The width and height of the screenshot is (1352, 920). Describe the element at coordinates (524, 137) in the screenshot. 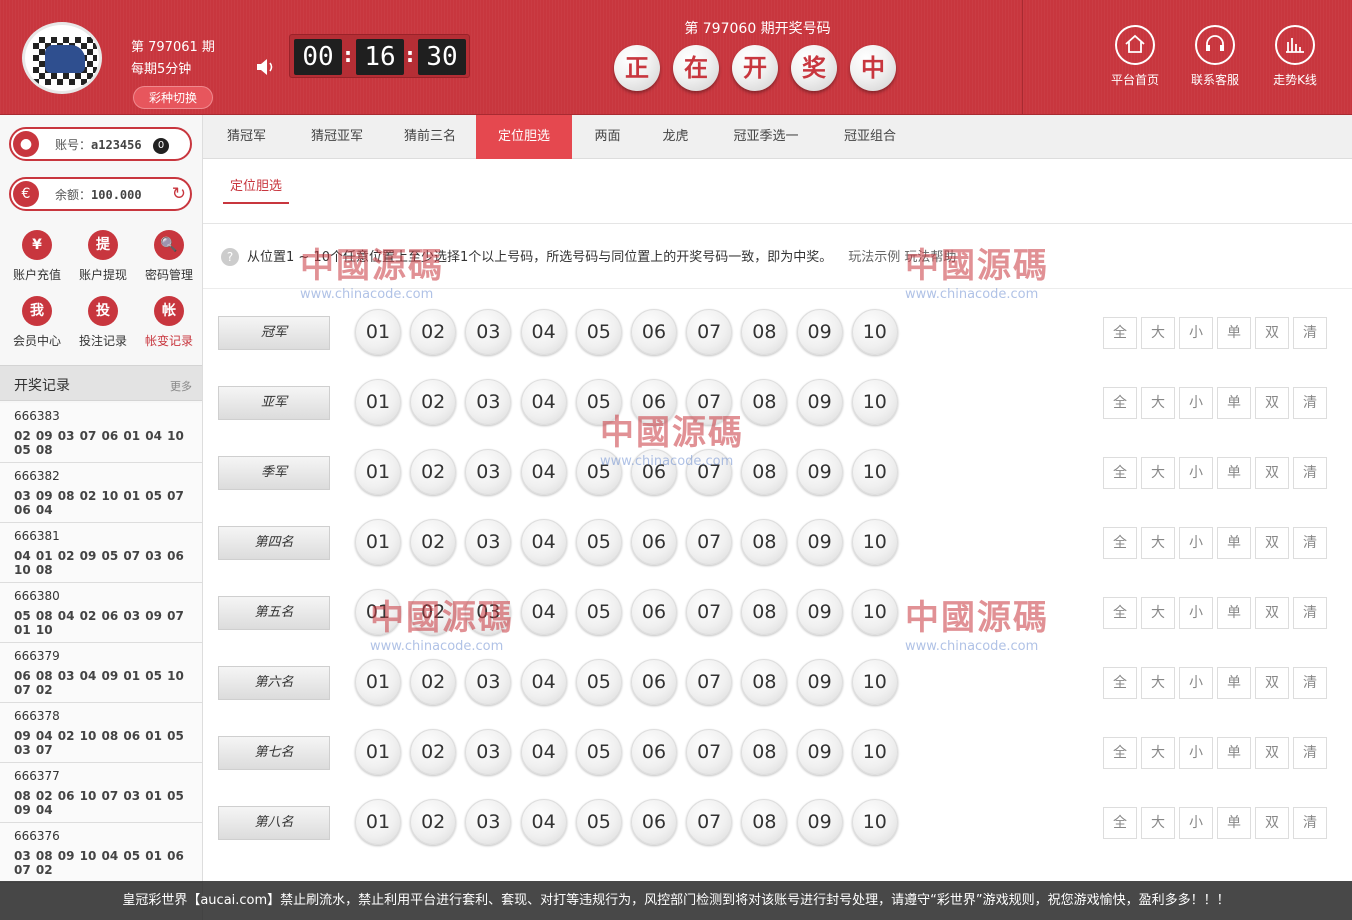

I see `tab-3: 定位胆选` at that location.